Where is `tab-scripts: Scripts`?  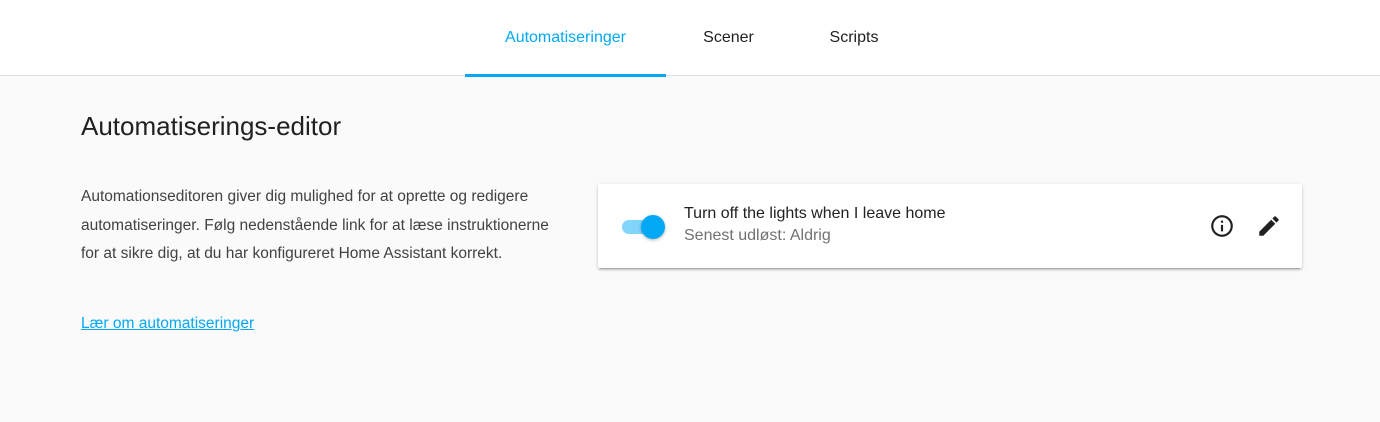
tab-scripts: Scripts is located at coordinates (854, 38).